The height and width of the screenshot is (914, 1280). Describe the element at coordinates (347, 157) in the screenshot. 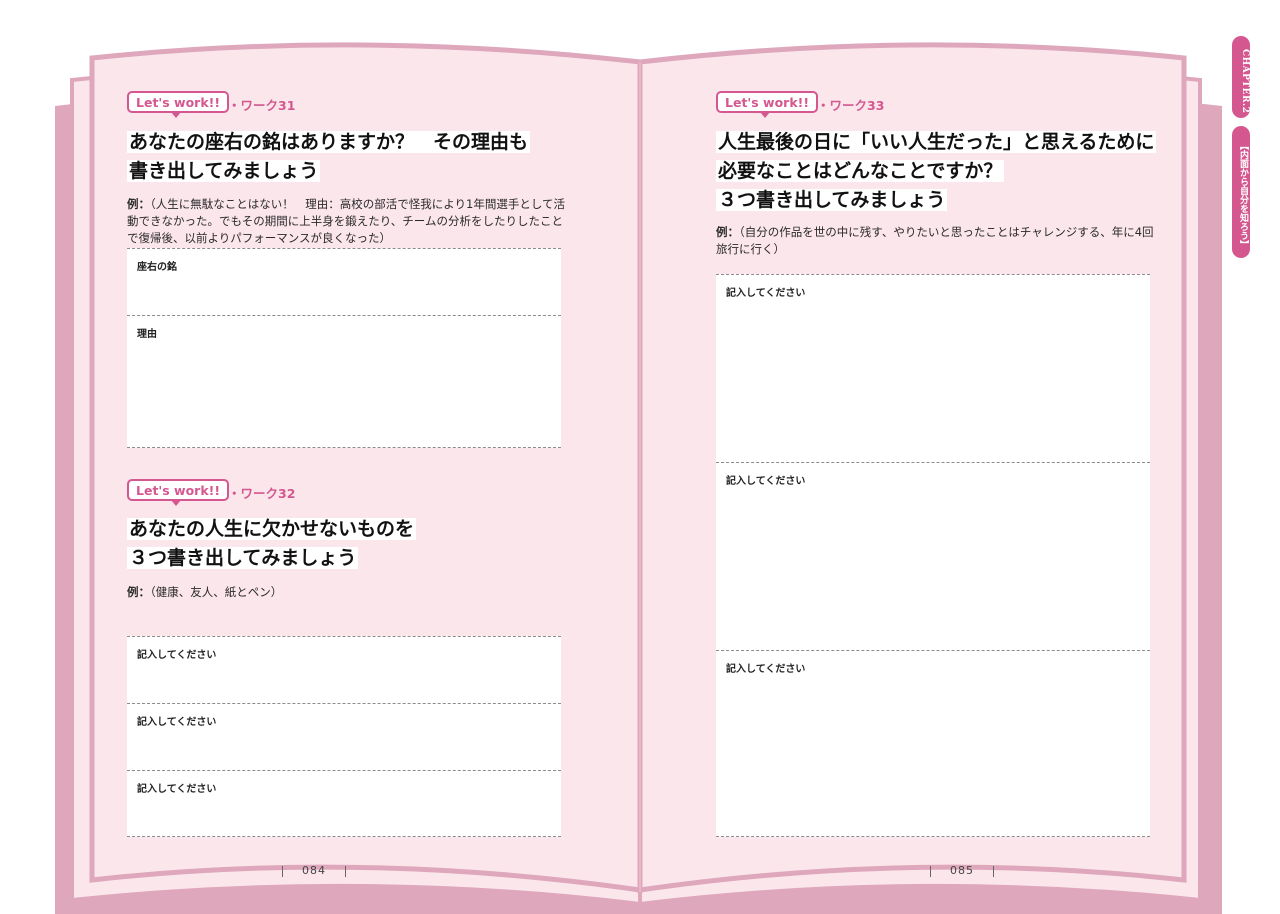

I see `question-heading: あなたの座右の銘はありますか？ その理由も 書き出してみましょう` at that location.